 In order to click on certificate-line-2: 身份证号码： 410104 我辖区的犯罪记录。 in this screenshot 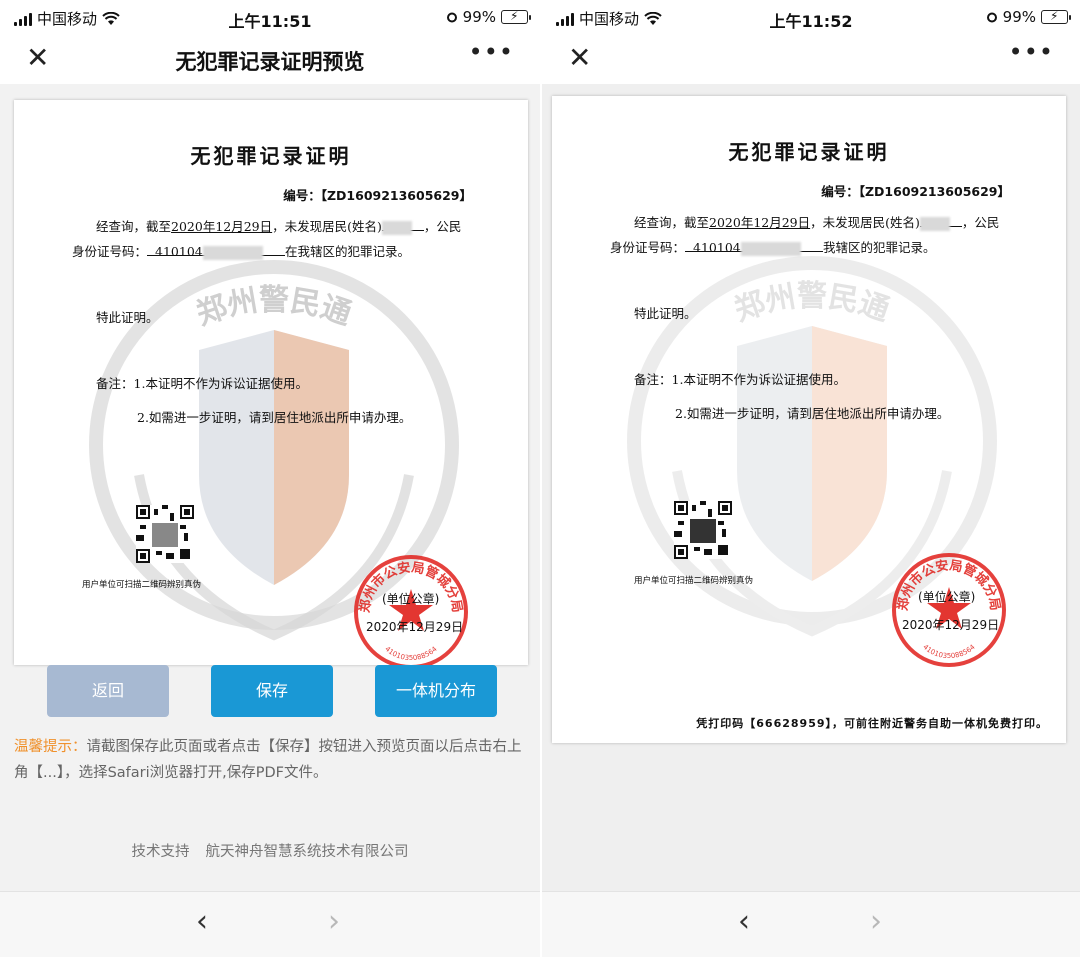, I will do `click(773, 248)`.